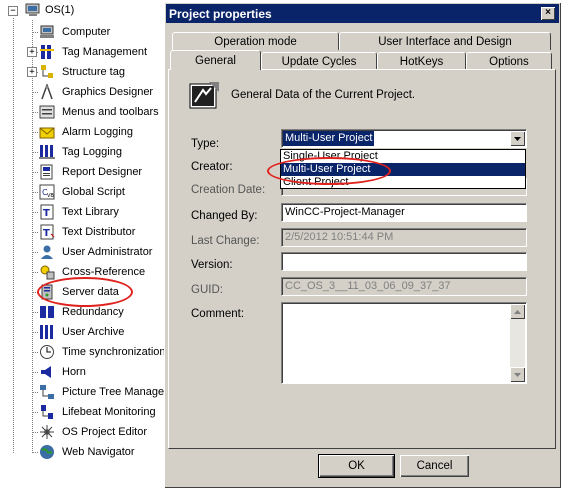 The image size is (561, 488). Describe the element at coordinates (362, 13) in the screenshot. I see `dialog-title-bar: Project properties ×` at that location.